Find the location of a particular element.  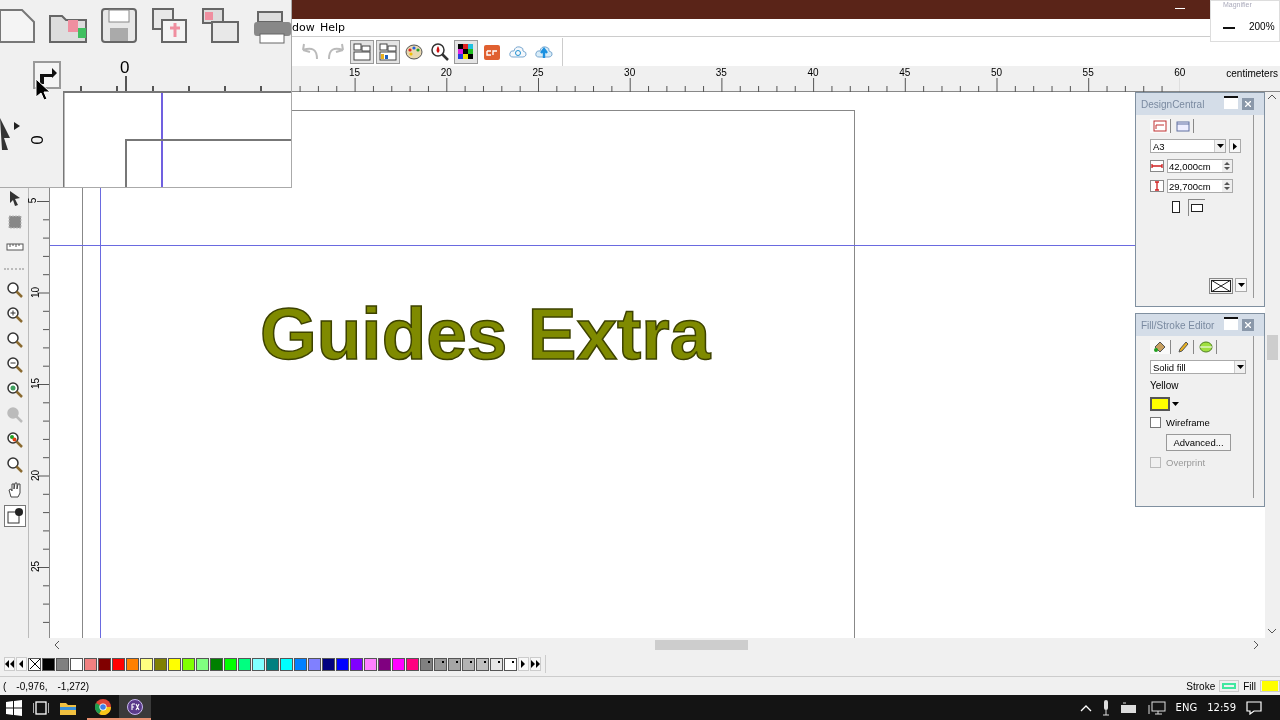

table-button is located at coordinates (362, 51).